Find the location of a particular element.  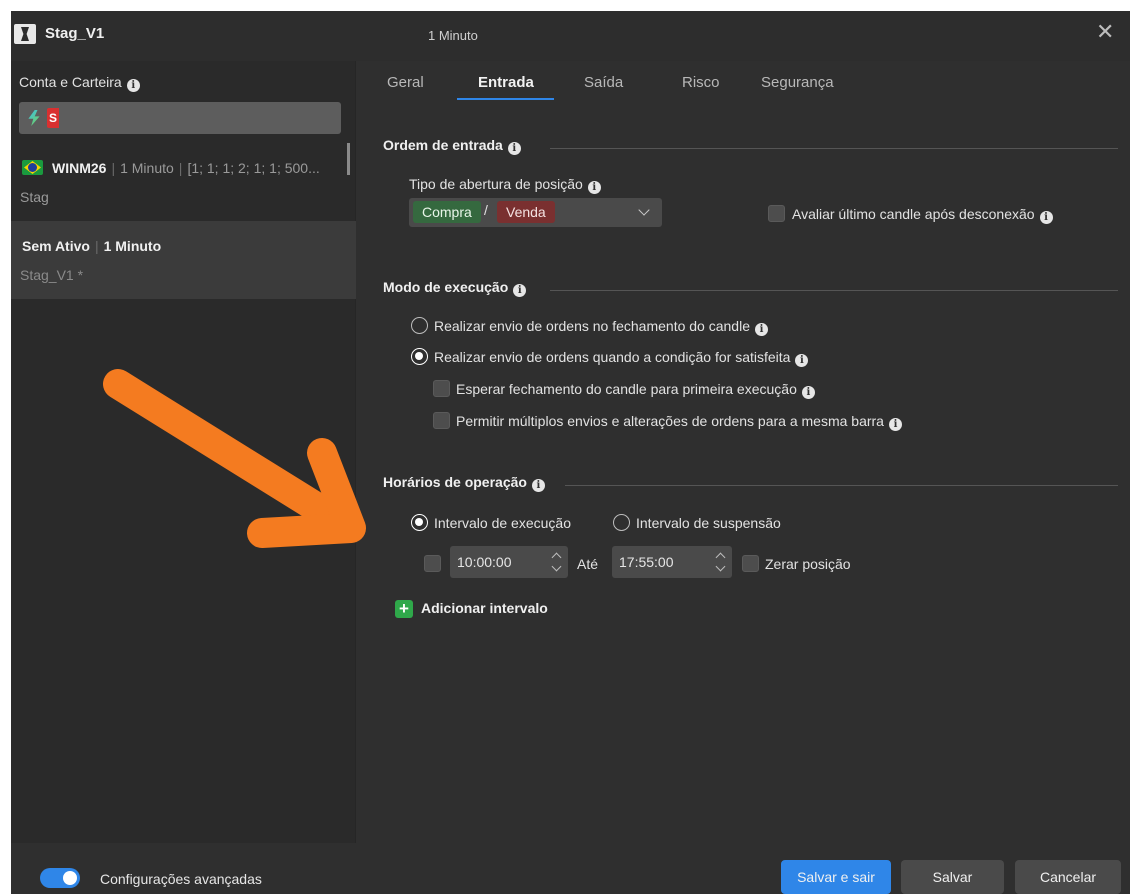

save-exit-button: Salvar e sair is located at coordinates (836, 877).